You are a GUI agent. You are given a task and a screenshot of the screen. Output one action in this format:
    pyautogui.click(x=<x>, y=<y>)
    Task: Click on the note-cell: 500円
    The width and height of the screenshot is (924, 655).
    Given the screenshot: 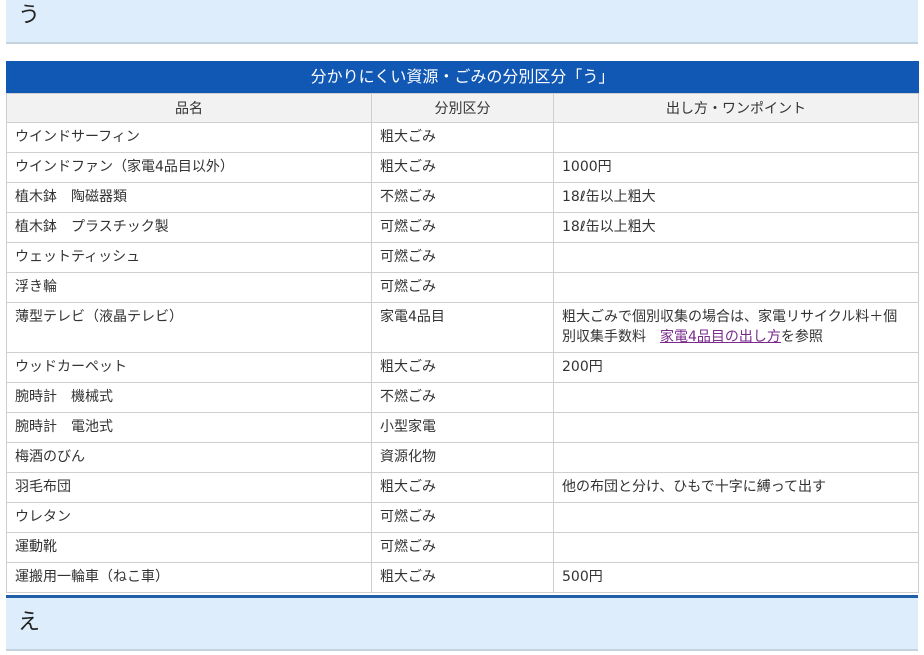 What is the action you would take?
    pyautogui.click(x=736, y=577)
    